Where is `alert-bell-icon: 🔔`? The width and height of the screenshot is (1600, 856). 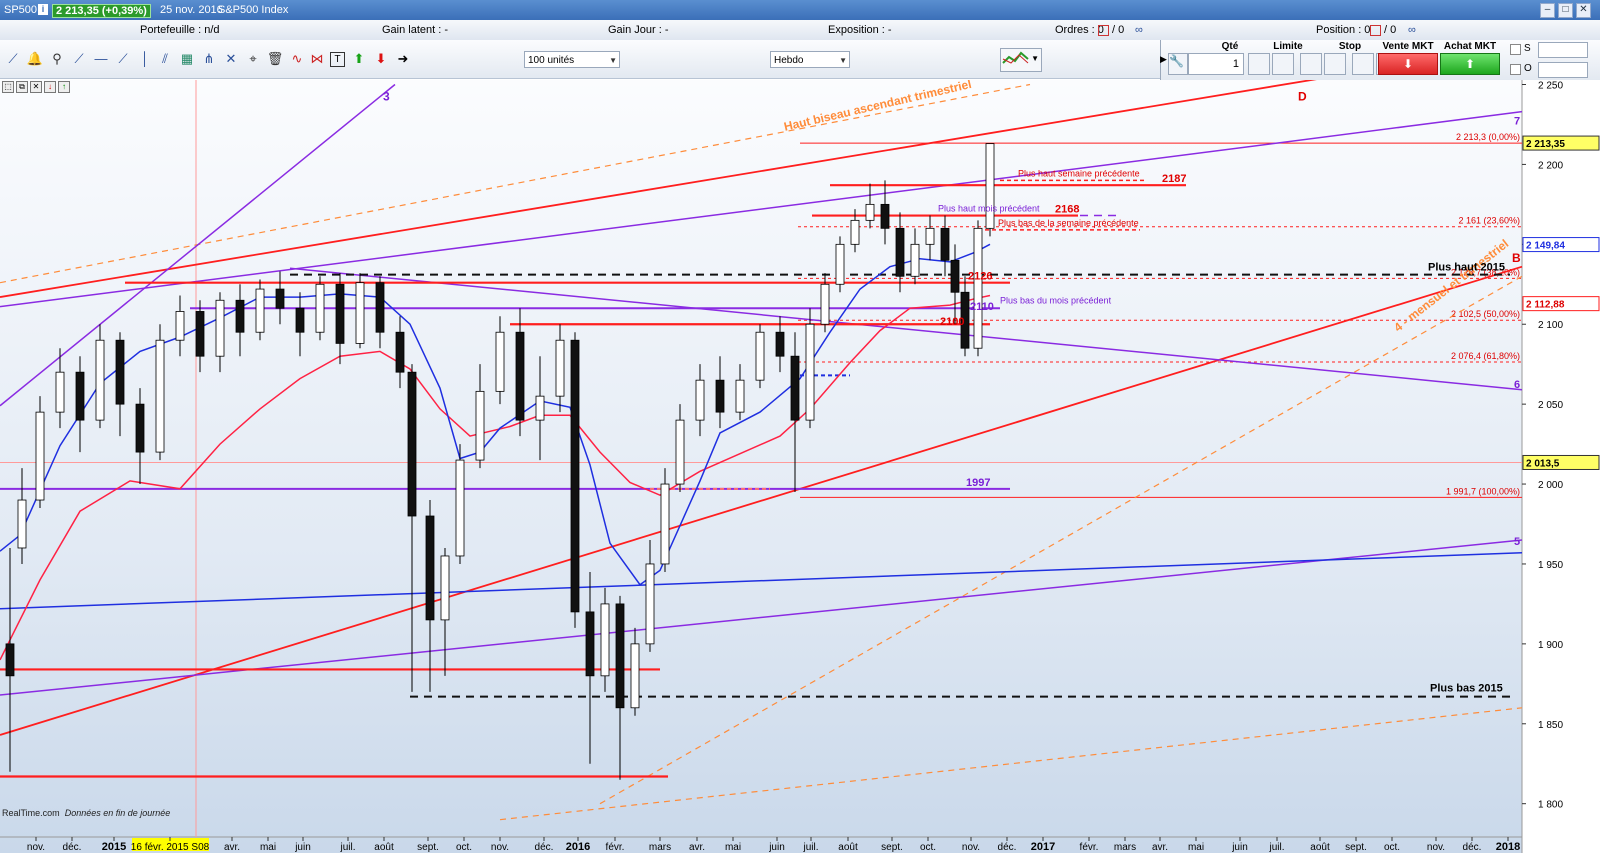
alert-bell-icon: 🔔 is located at coordinates (35, 59).